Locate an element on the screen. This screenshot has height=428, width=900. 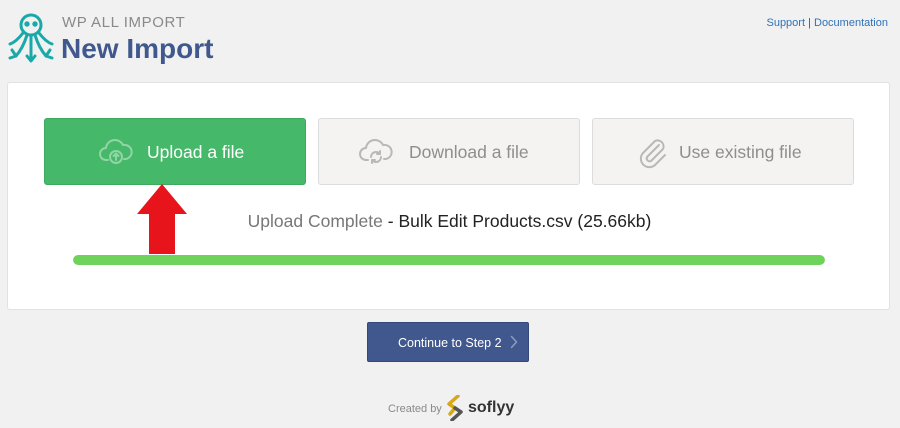
octopus-logo-icon is located at coordinates (31, 38).